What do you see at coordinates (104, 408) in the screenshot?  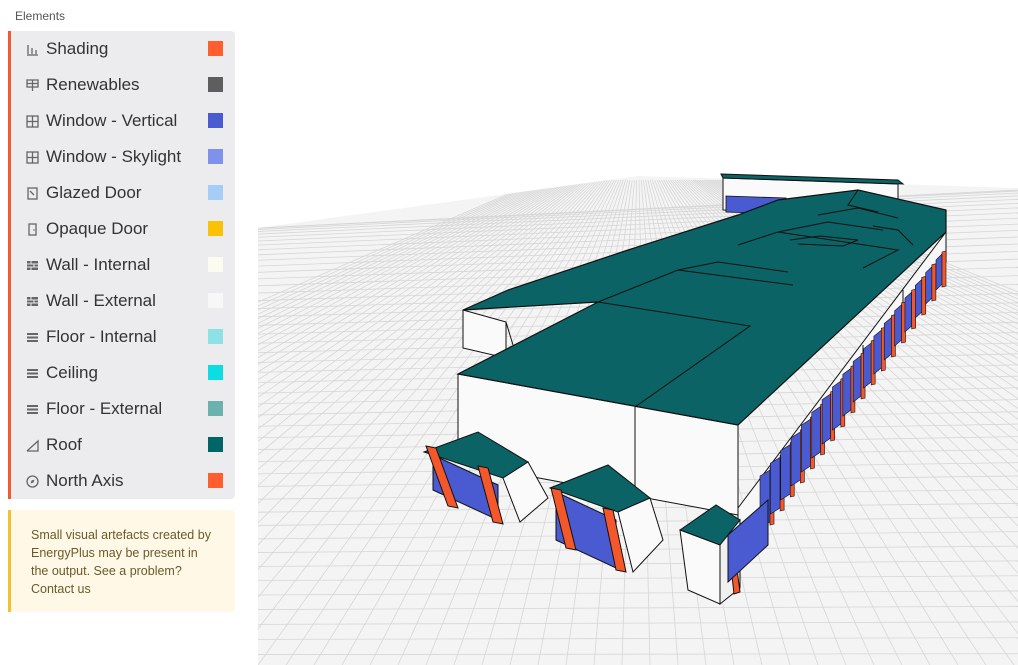 I see `legend-item-label: Floor - External` at bounding box center [104, 408].